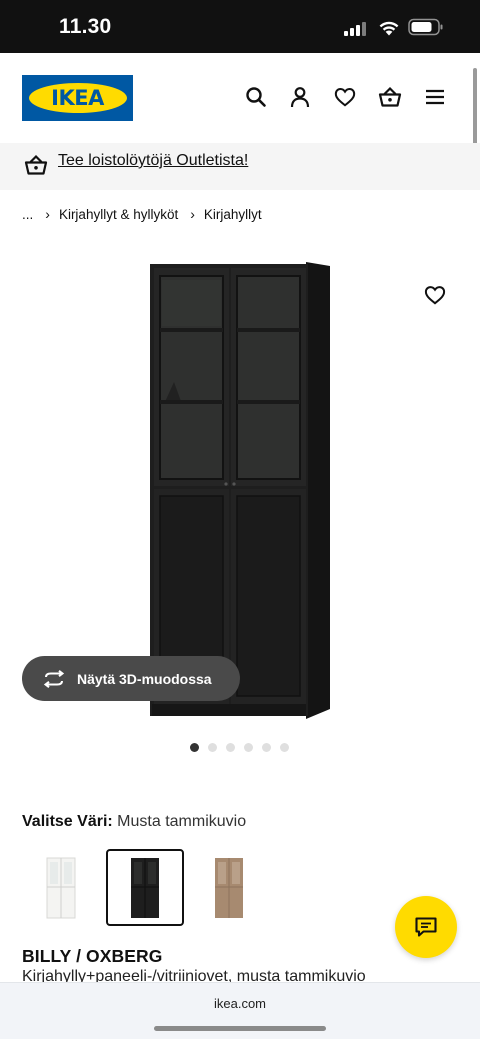 Image resolution: width=480 pixels, height=1039 pixels. I want to click on chat-button, so click(426, 927).